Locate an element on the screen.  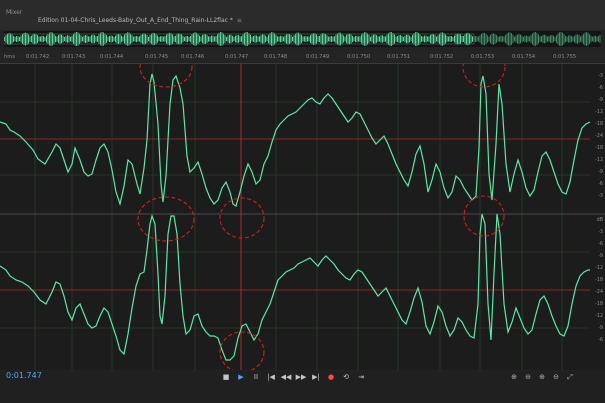
zoom-out-amplitude-icon: ⊖ is located at coordinates (528, 377).